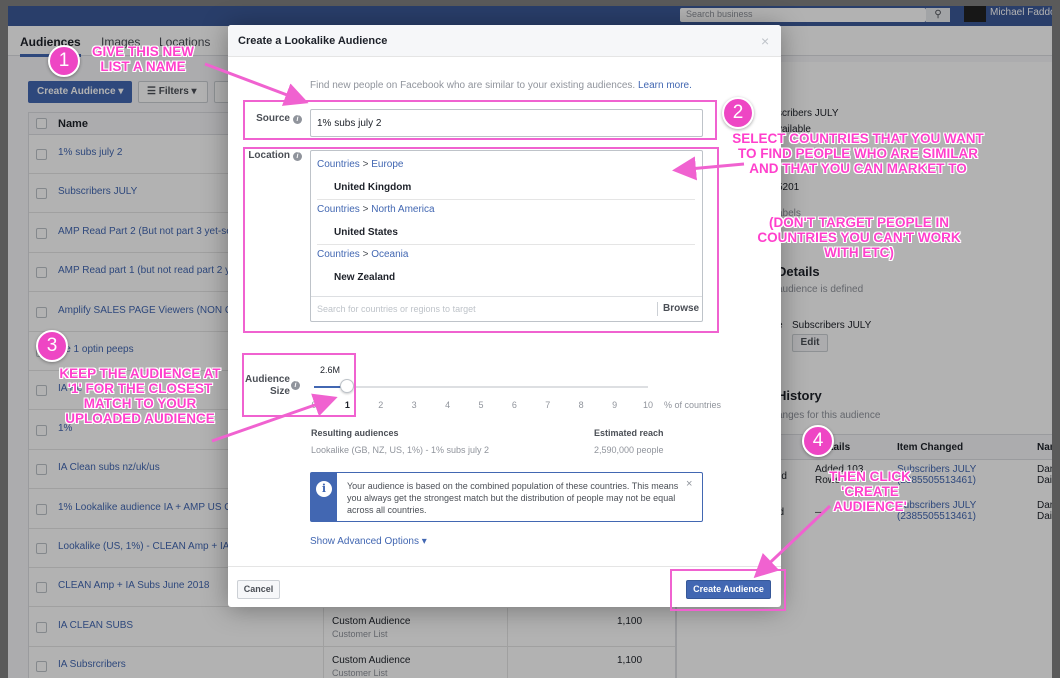  What do you see at coordinates (792, 541) in the screenshot?
I see `arrow-to-create` at bounding box center [792, 541].